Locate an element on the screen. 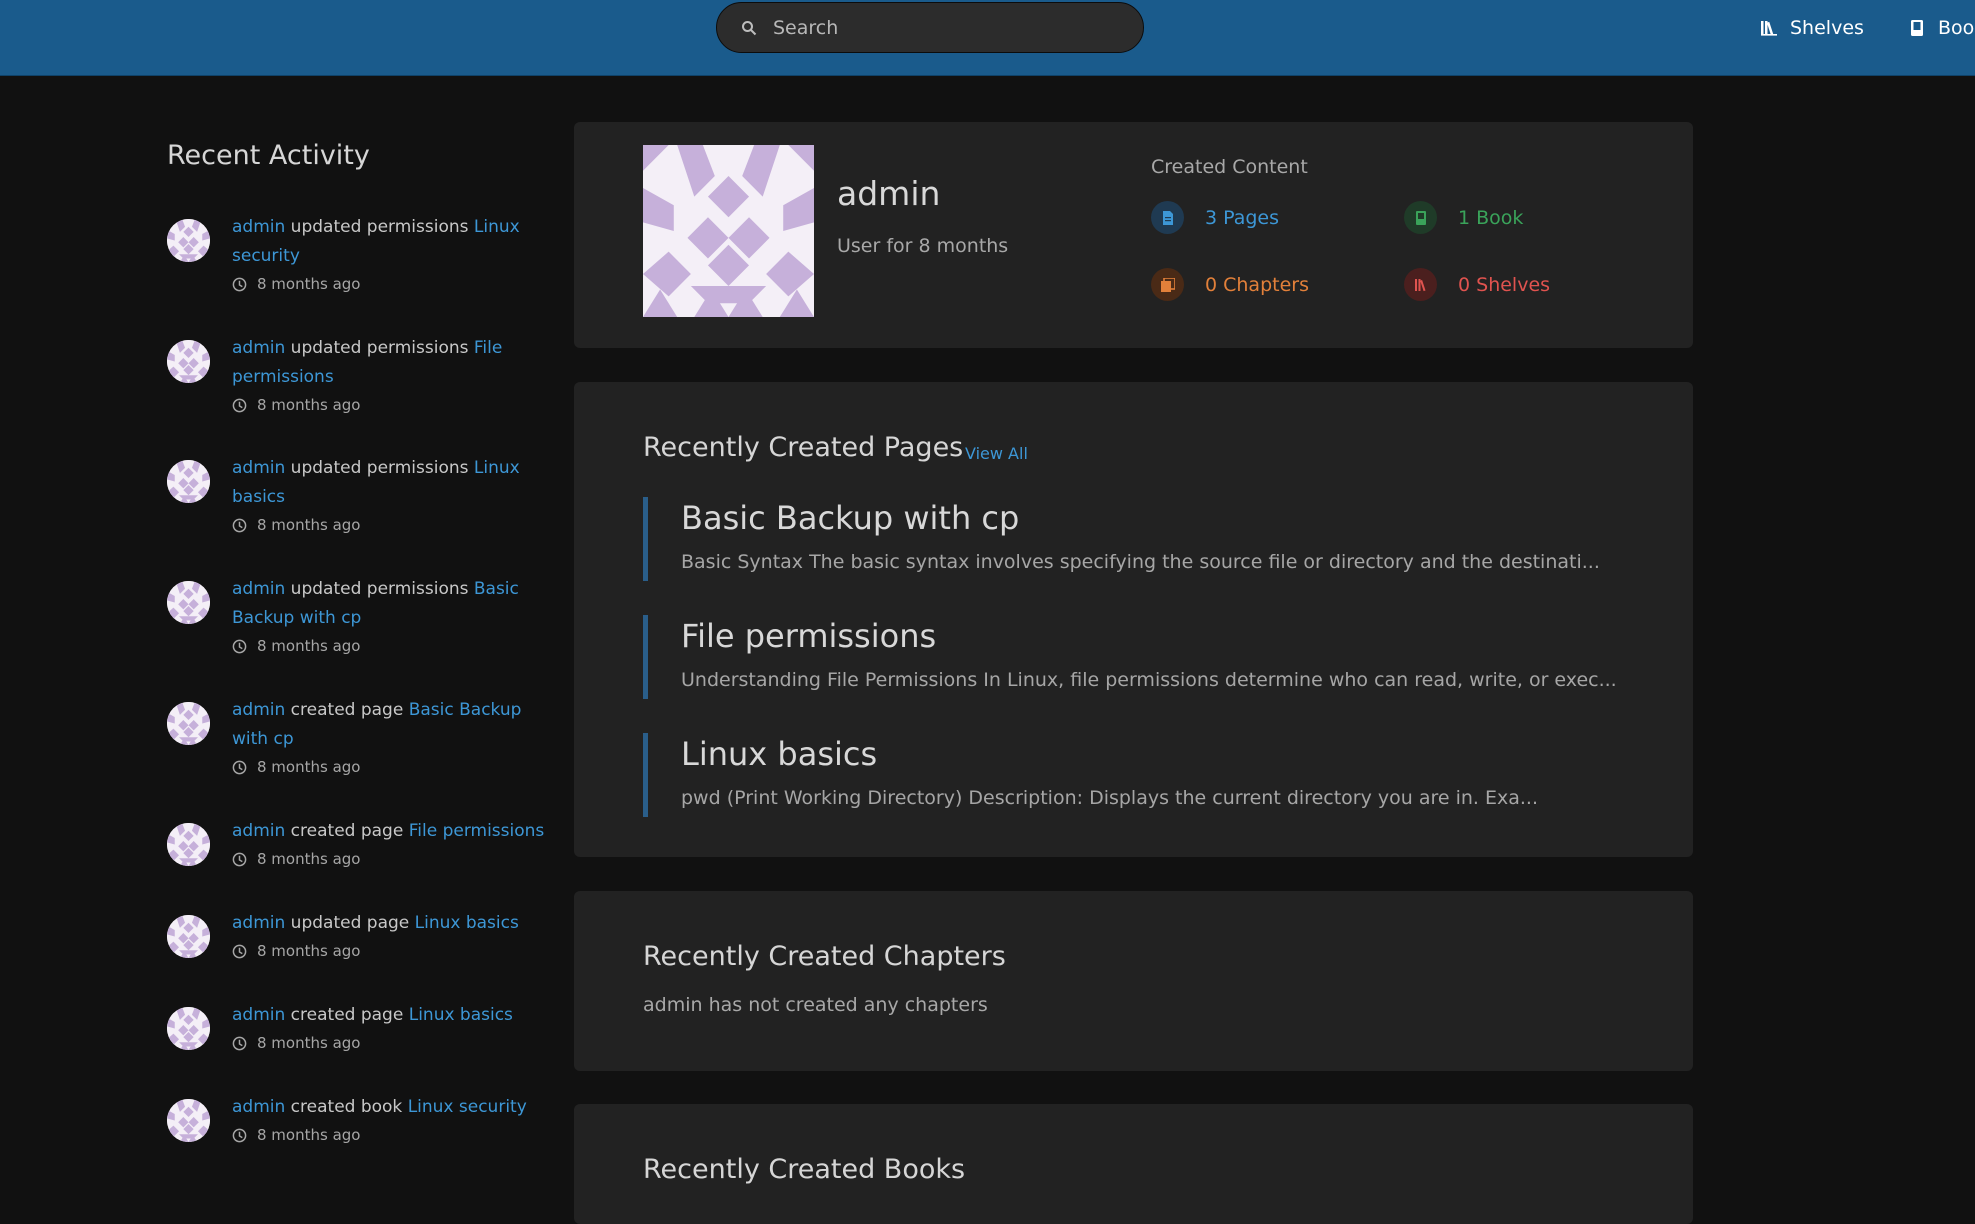  page-title: Basic Backup with cp is located at coordinates (1157, 518).